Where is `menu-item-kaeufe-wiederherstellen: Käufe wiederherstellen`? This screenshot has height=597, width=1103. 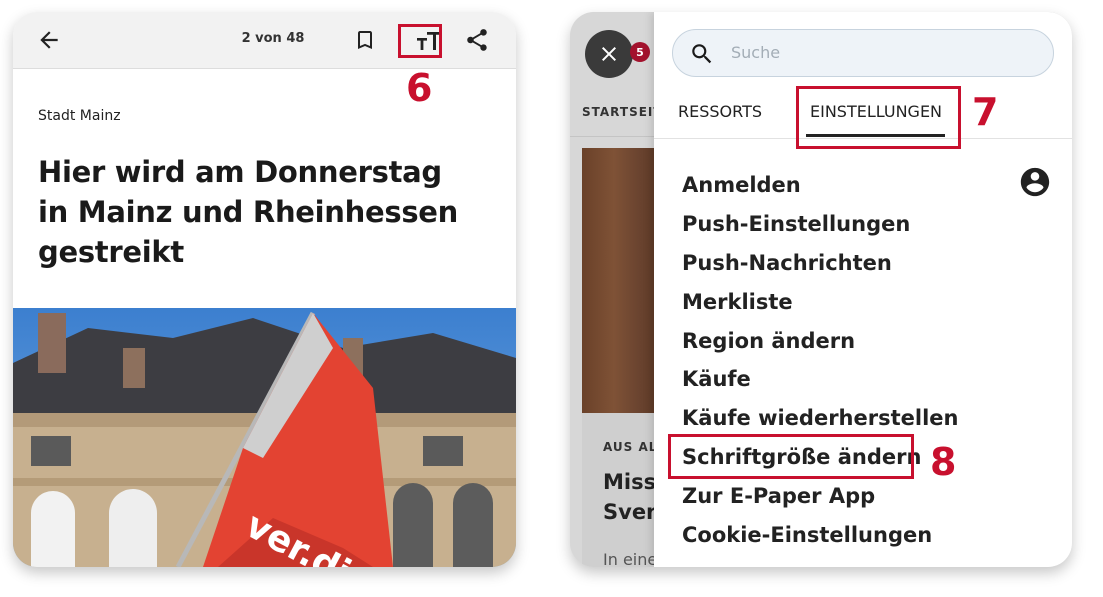 menu-item-kaeufe-wiederherstellen: Käufe wiederherstellen is located at coordinates (820, 418).